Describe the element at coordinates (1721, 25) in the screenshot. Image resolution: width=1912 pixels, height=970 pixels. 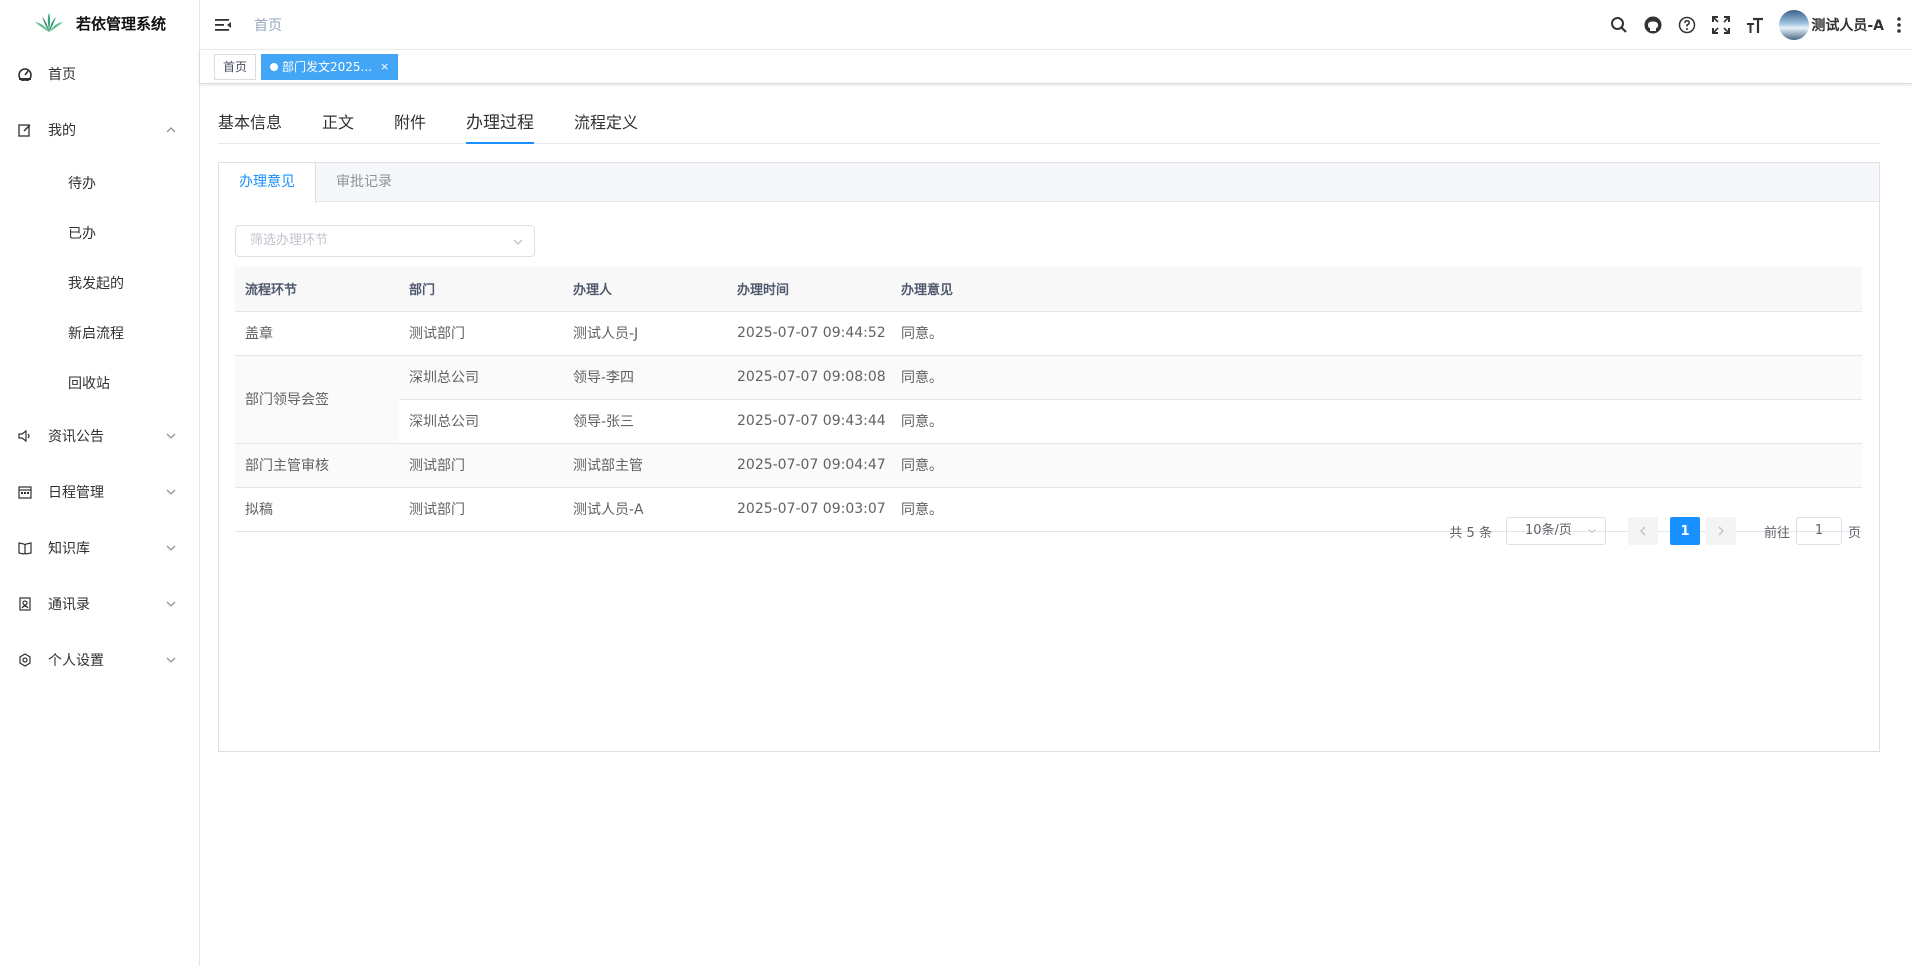
I see `fullscreen-icon` at that location.